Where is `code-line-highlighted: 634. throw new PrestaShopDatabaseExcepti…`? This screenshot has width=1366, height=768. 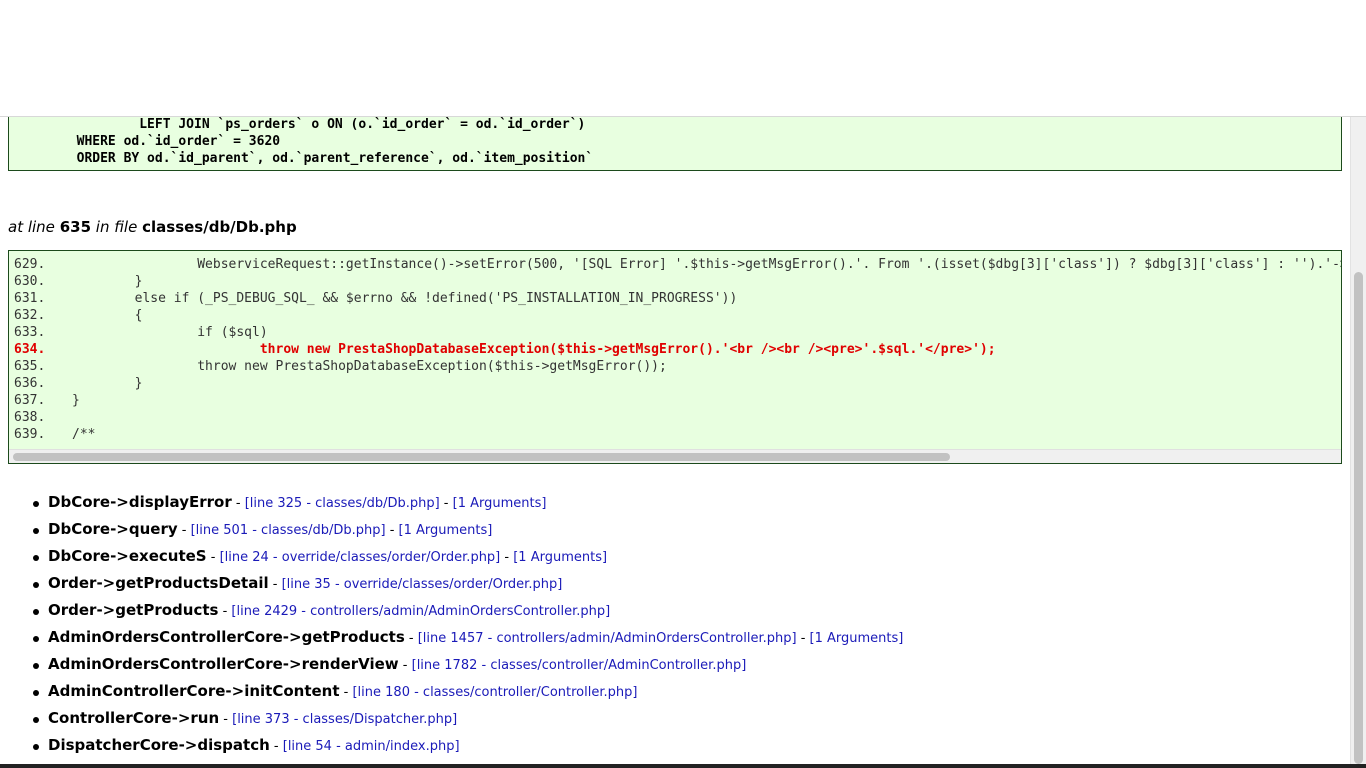 code-line-highlighted: 634. throw new PrestaShopDatabaseExcepti… is located at coordinates (505, 349).